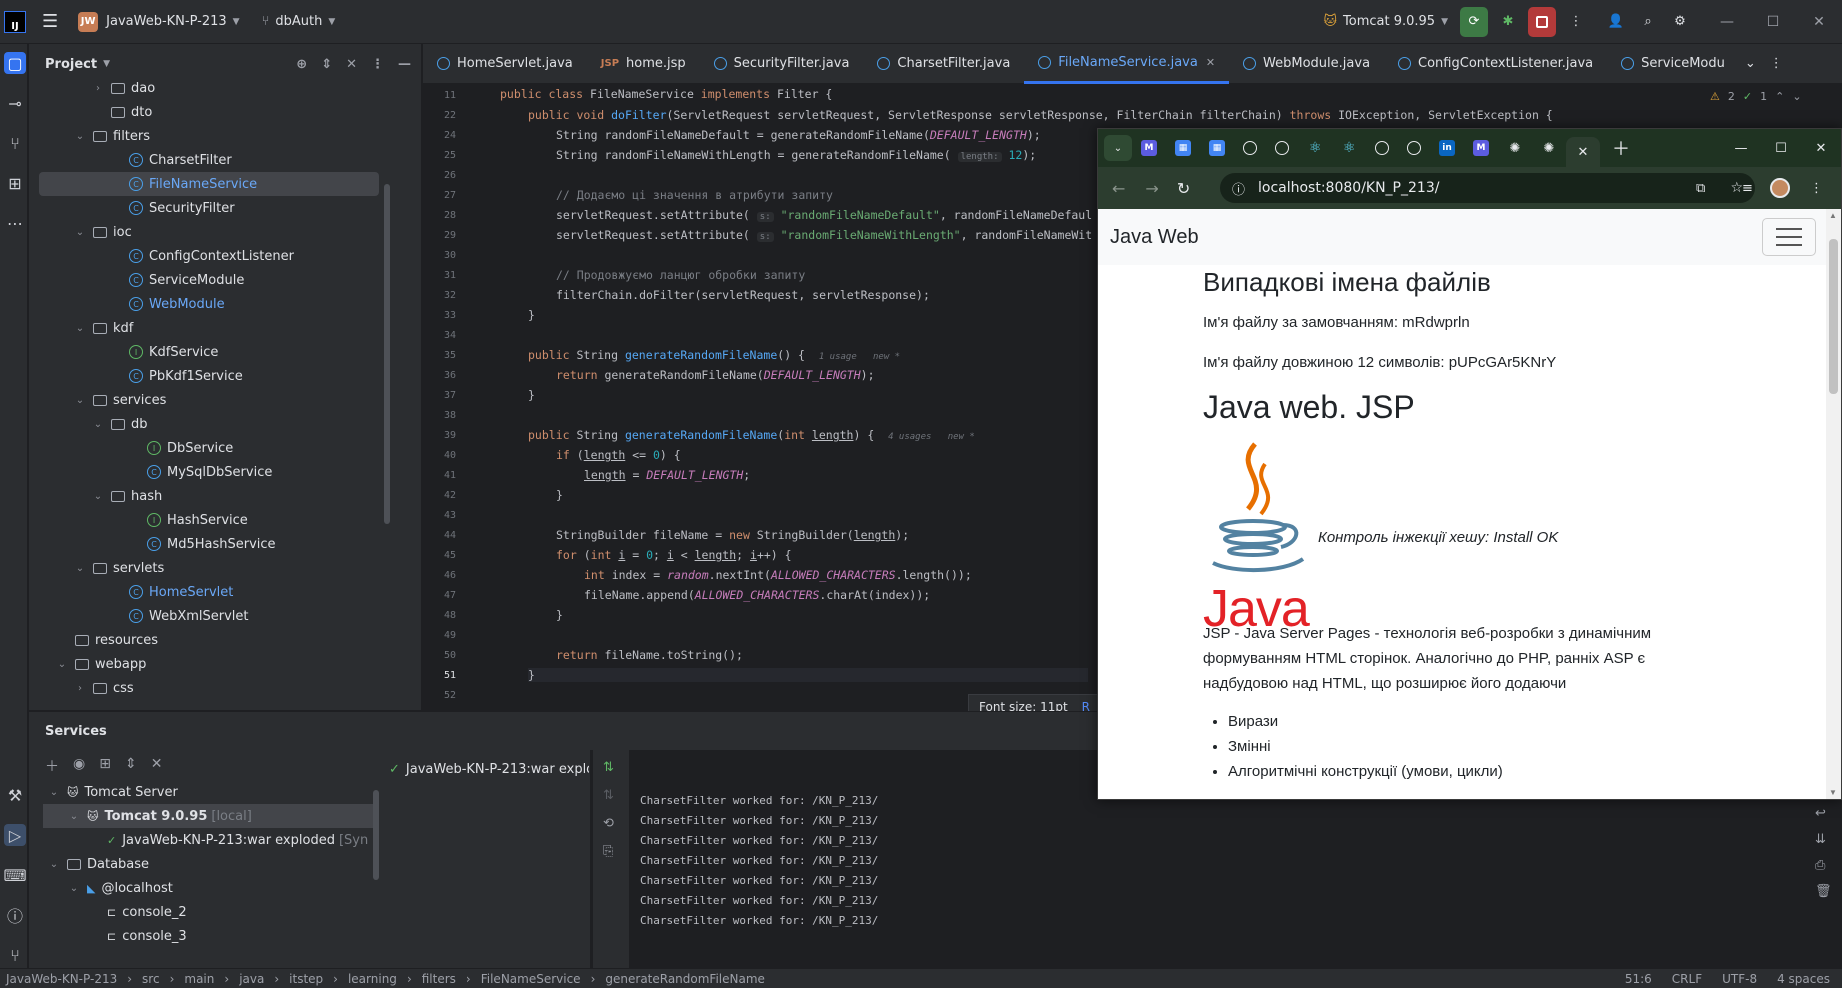 Image resolution: width=1842 pixels, height=988 pixels. Describe the element at coordinates (157, 766) in the screenshot. I see `collapse-icon: ✕` at that location.